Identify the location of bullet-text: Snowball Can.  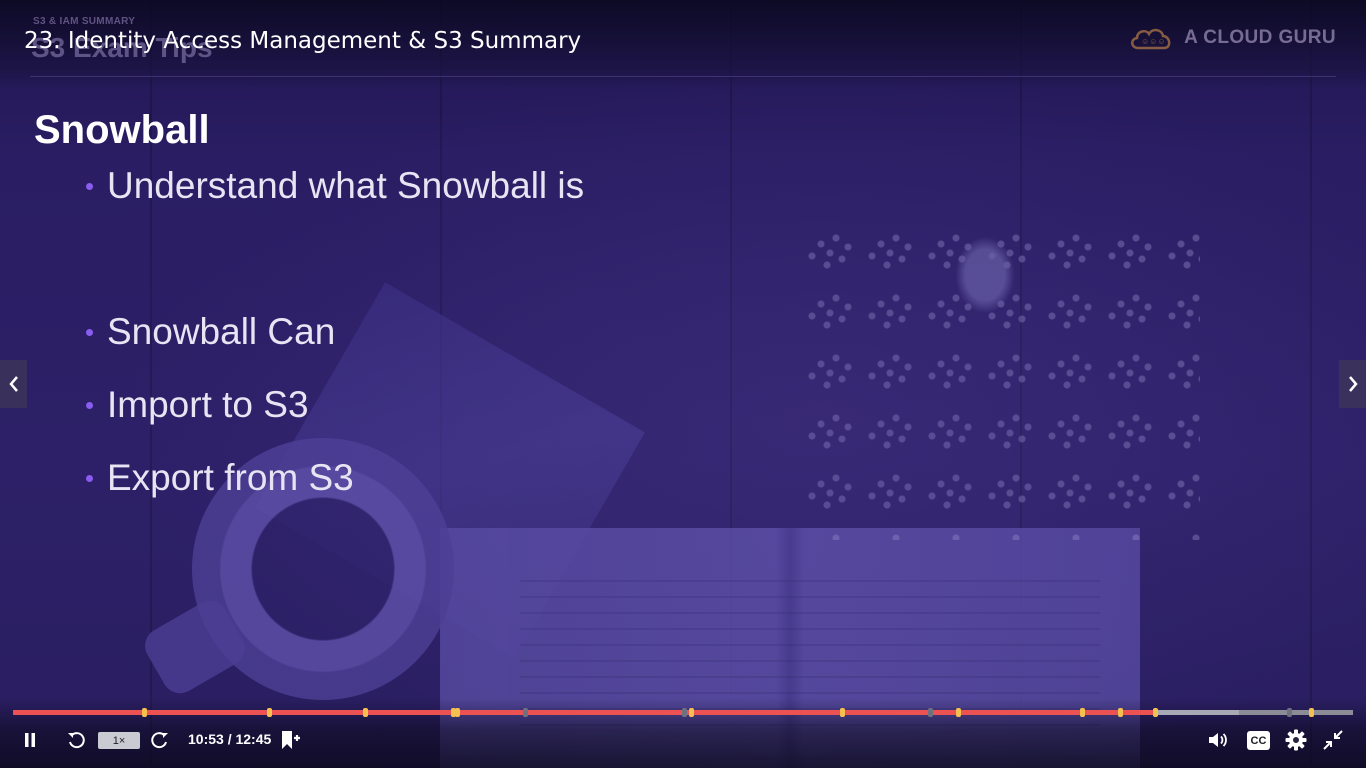
(221, 331).